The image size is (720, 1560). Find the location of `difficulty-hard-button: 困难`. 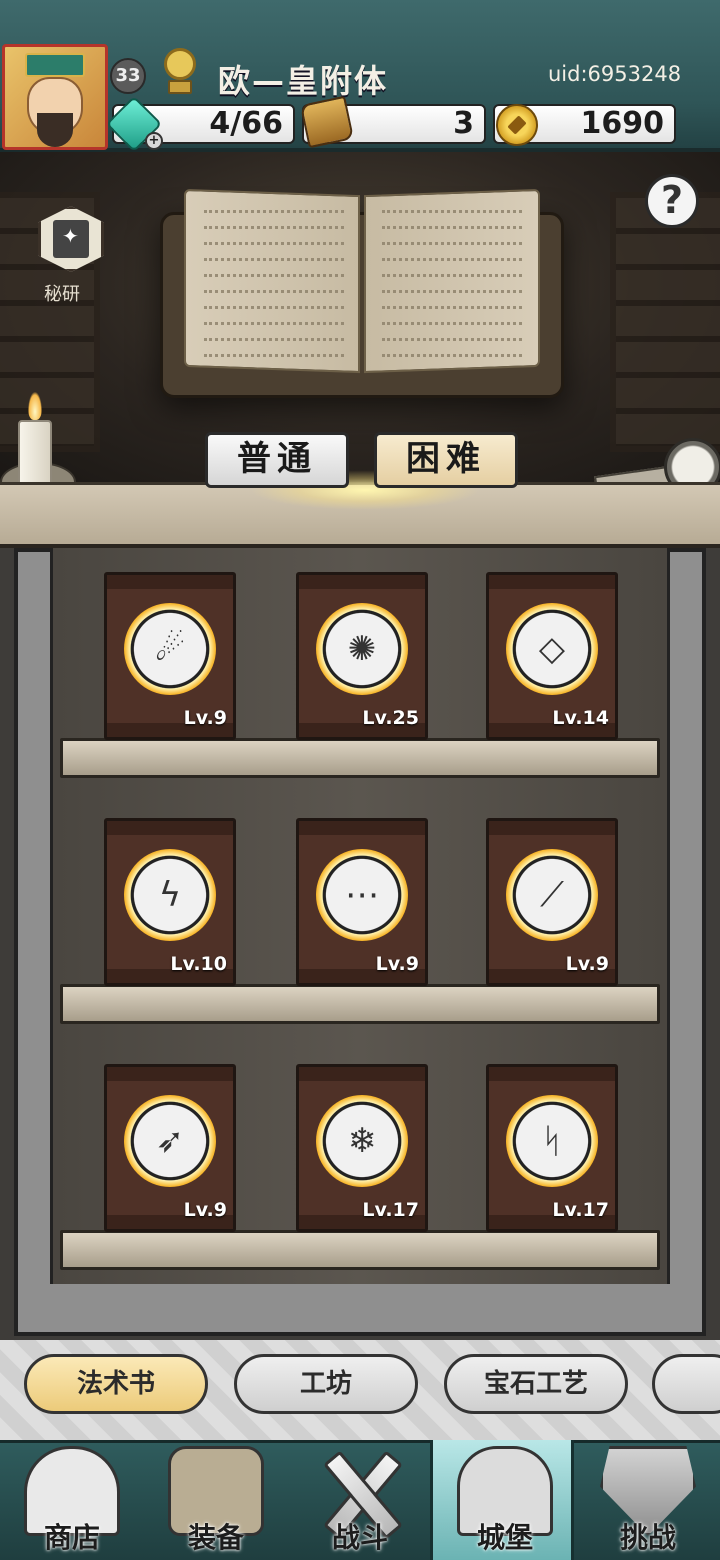

difficulty-hard-button: 困难 is located at coordinates (446, 460).